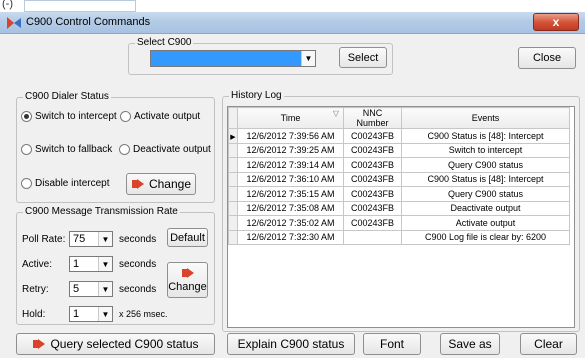 Image resolution: width=585 pixels, height=358 pixels. I want to click on c900-select-combo: ▼, so click(233, 58).